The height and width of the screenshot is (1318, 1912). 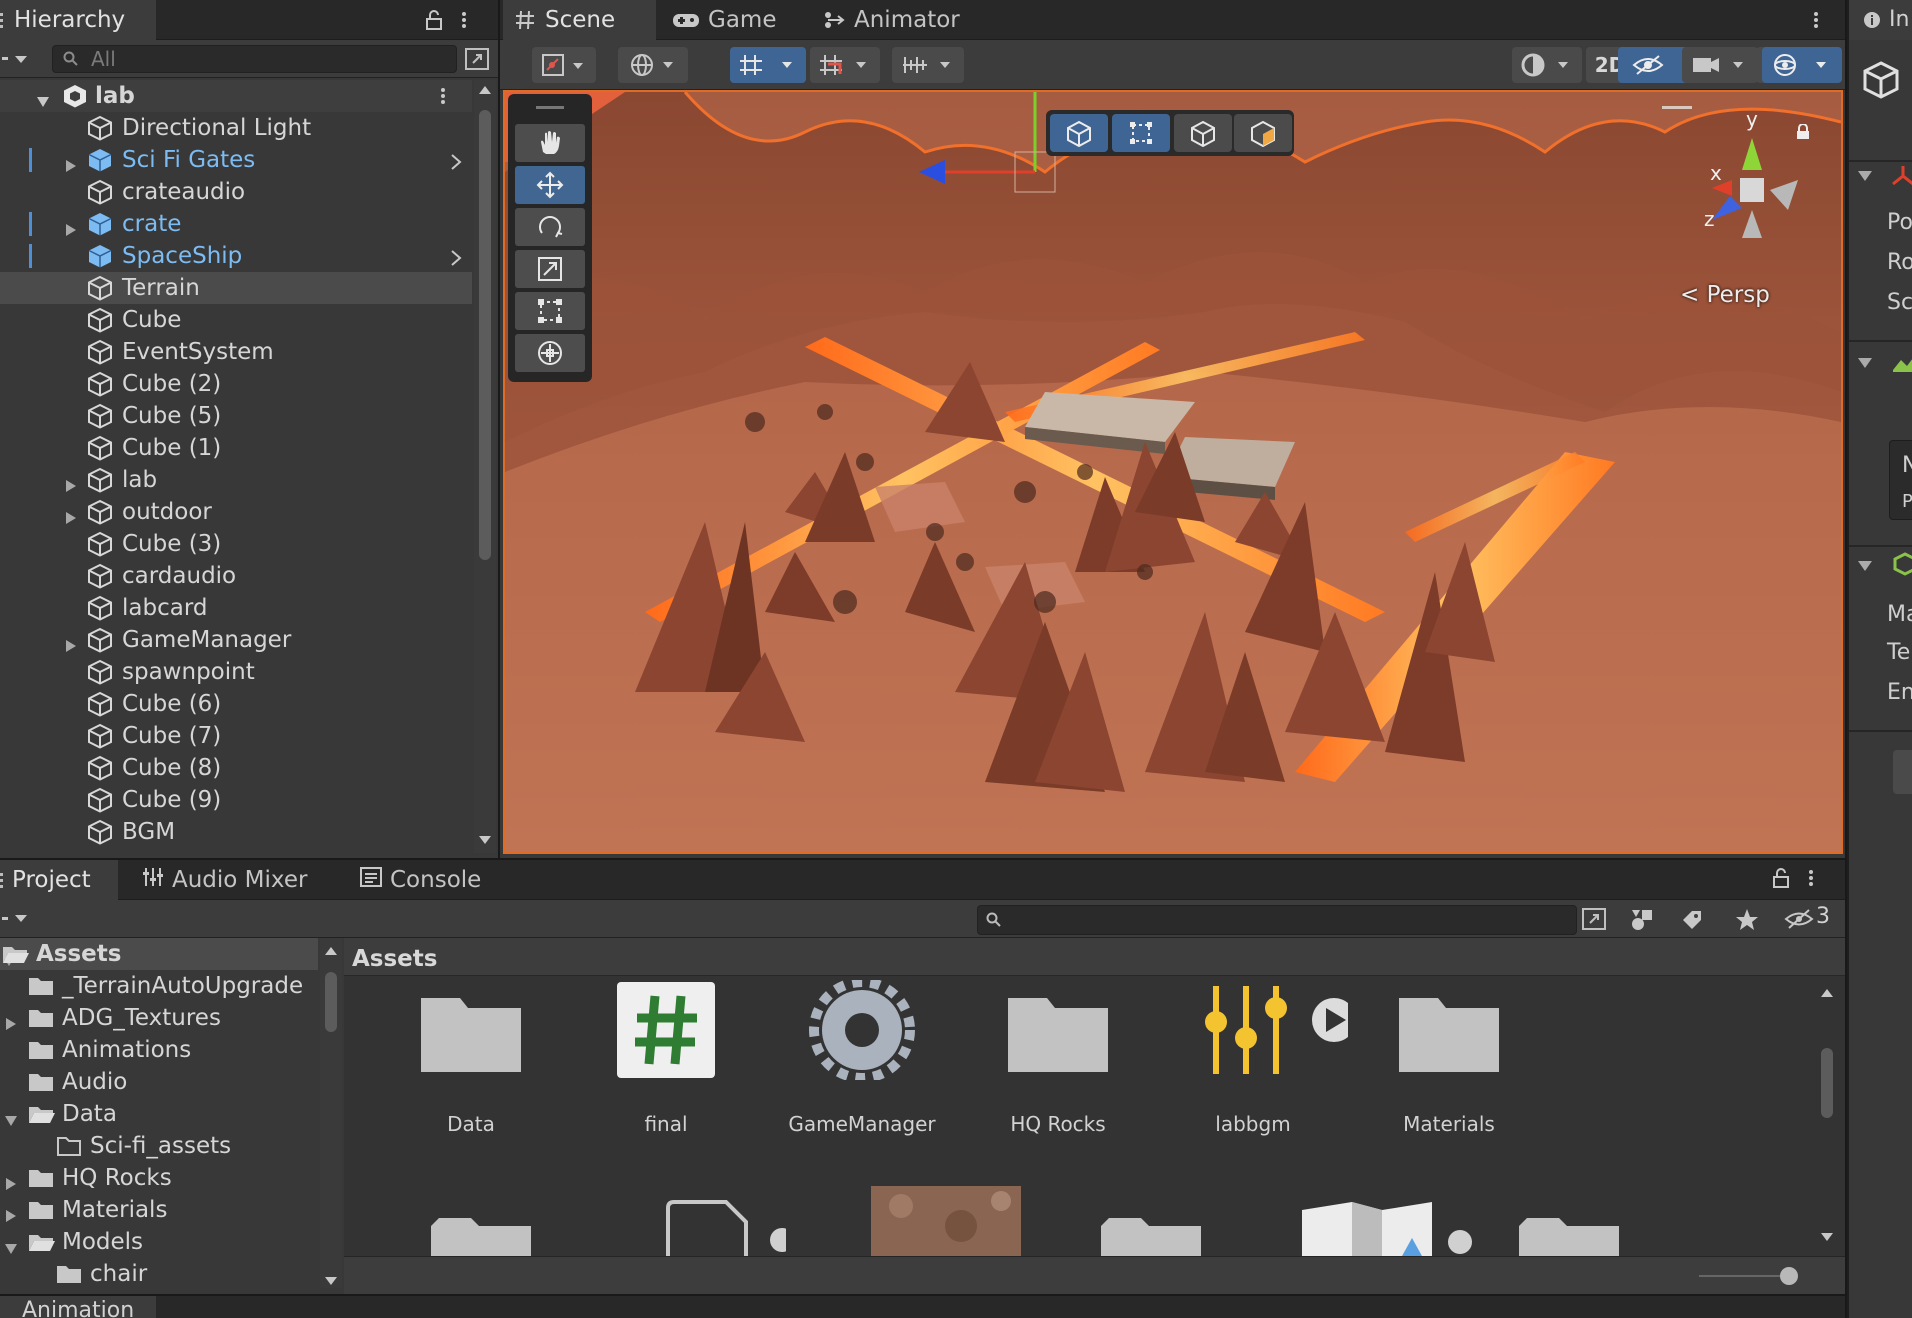 I want to click on scale-tool-button, so click(x=550, y=269).